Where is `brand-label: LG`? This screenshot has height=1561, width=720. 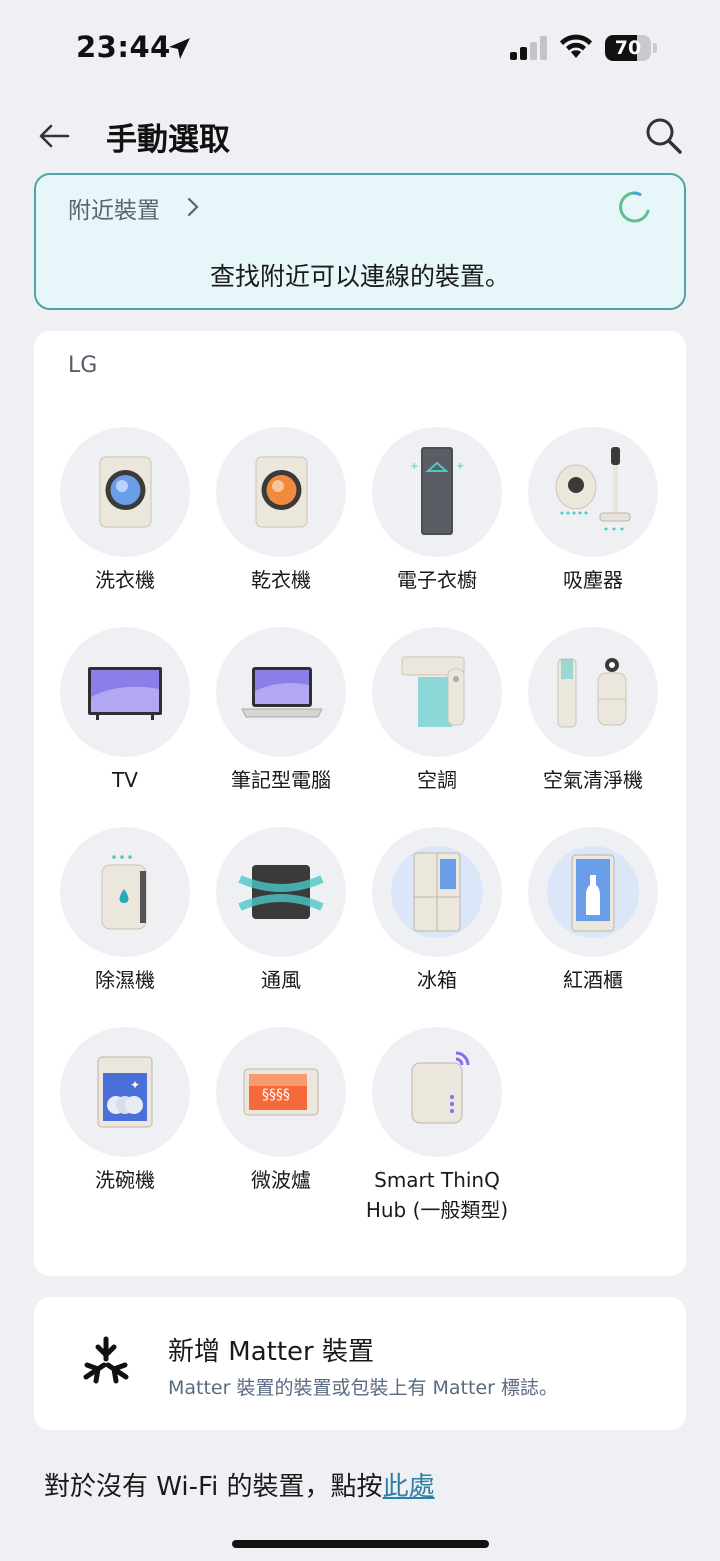
brand-label: LG is located at coordinates (83, 365).